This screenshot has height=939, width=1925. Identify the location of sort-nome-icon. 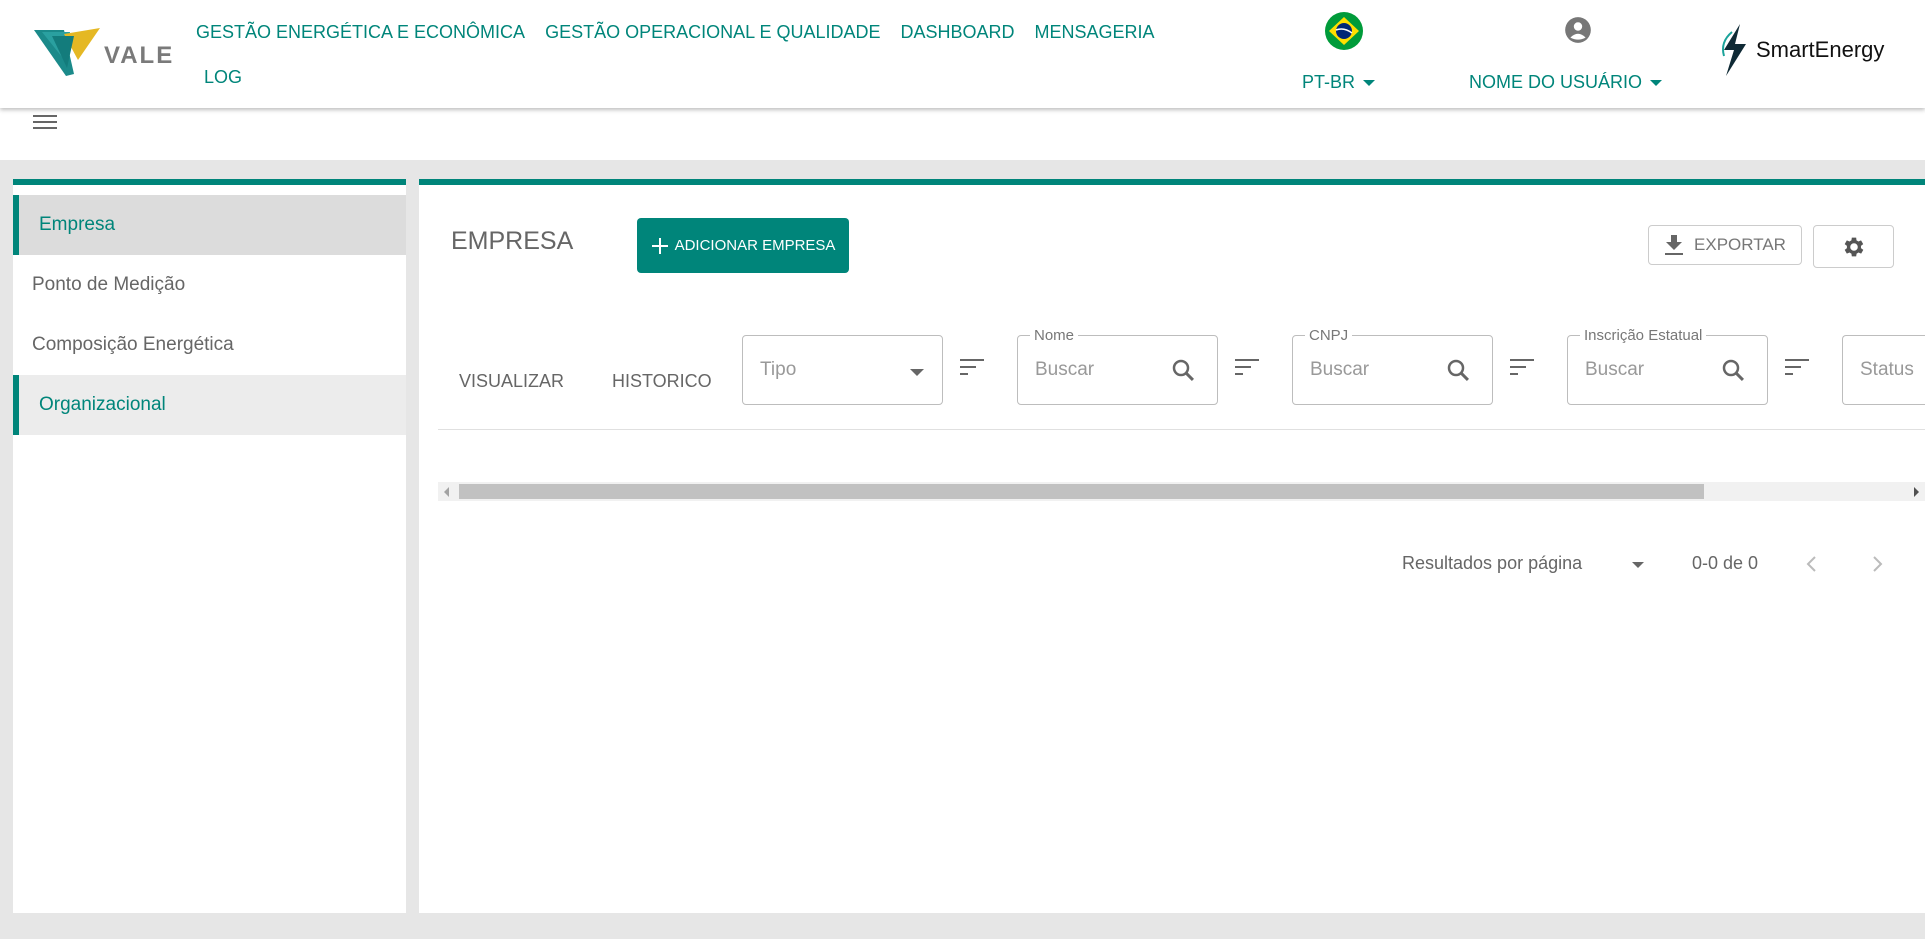
(1247, 369).